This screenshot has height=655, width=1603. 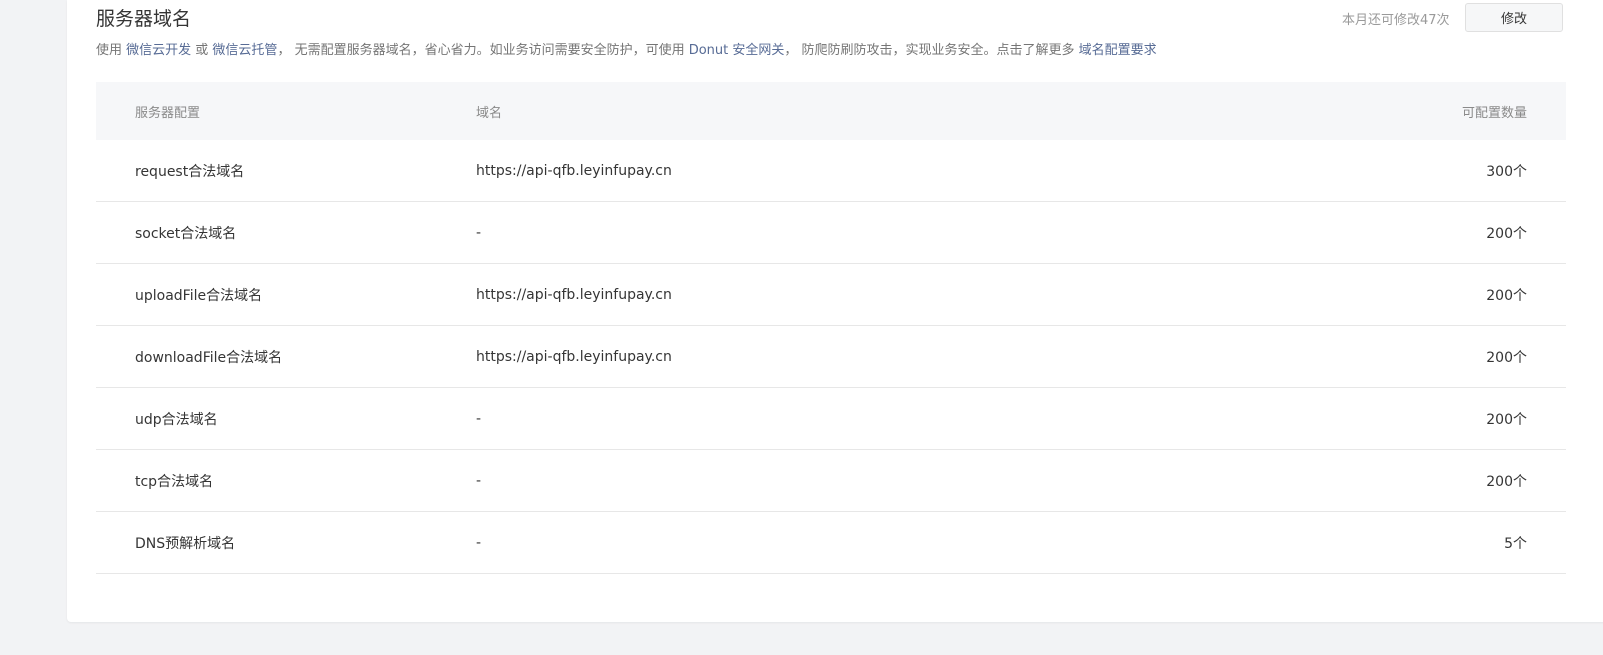 I want to click on row-config: request合法域名, so click(x=190, y=171).